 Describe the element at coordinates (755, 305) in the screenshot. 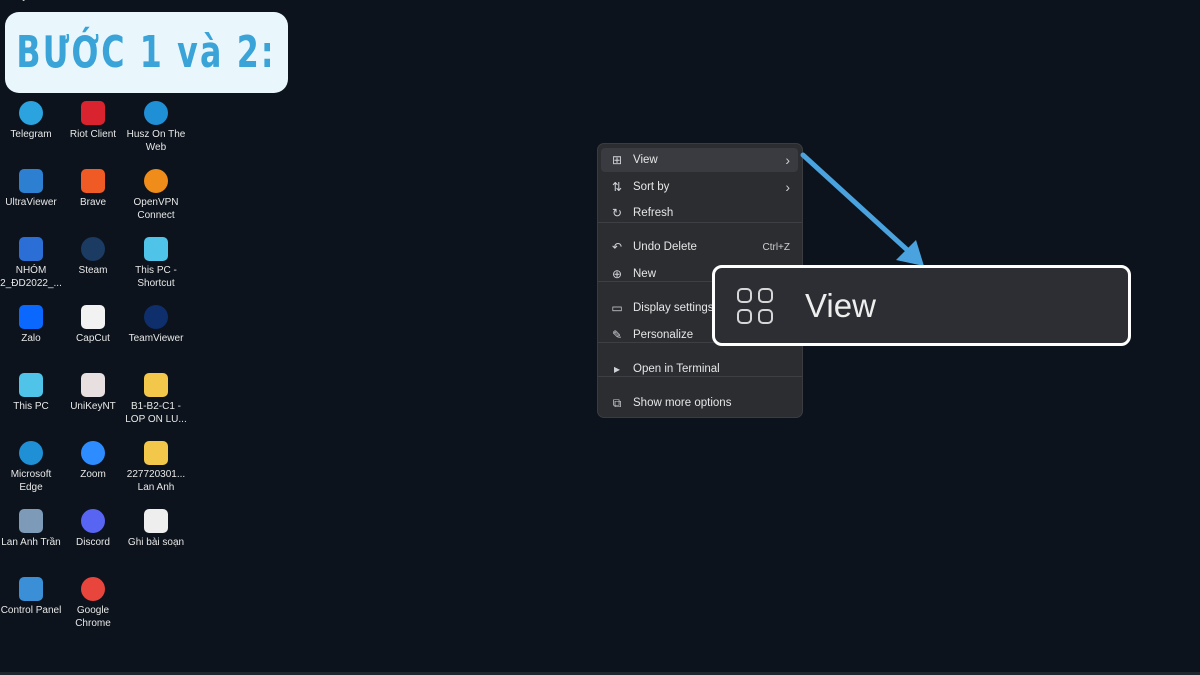

I see `grid-icon` at that location.